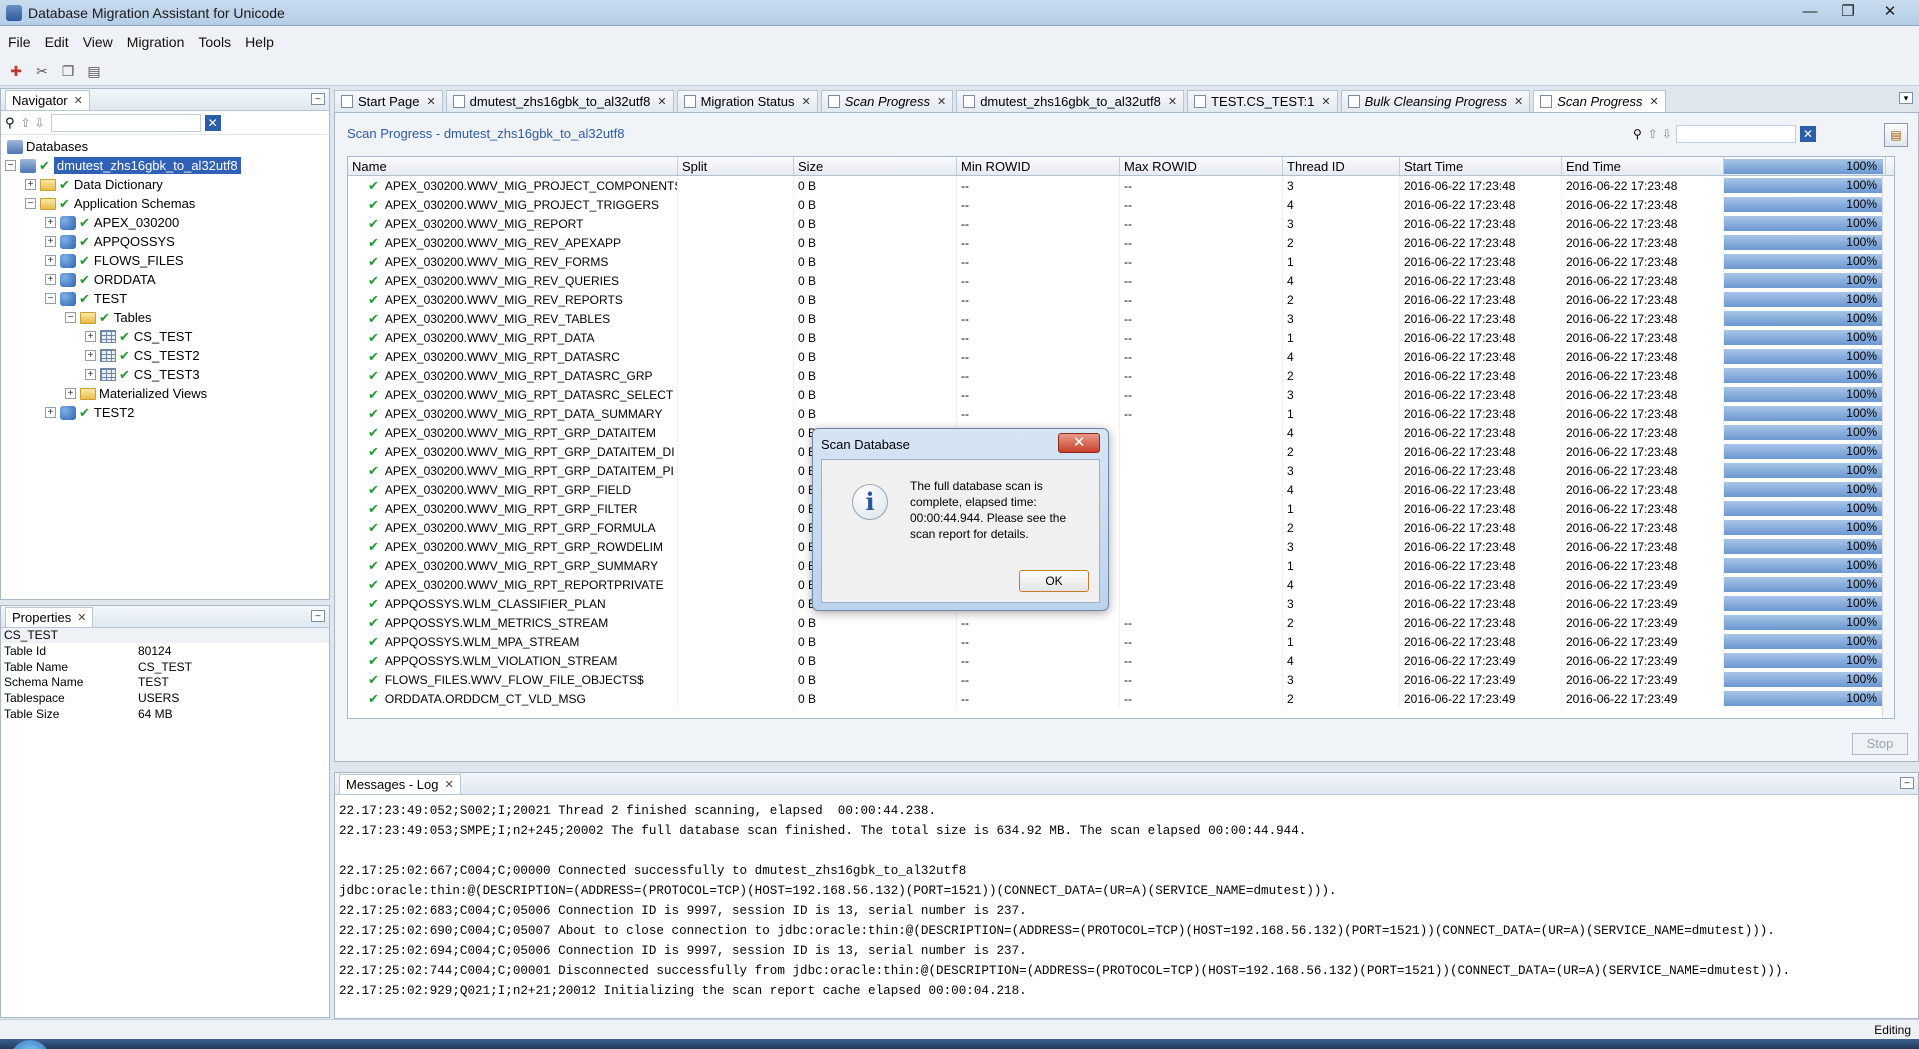 The image size is (1919, 1049). Describe the element at coordinates (125, 122) in the screenshot. I see `navigator-search-input` at that location.